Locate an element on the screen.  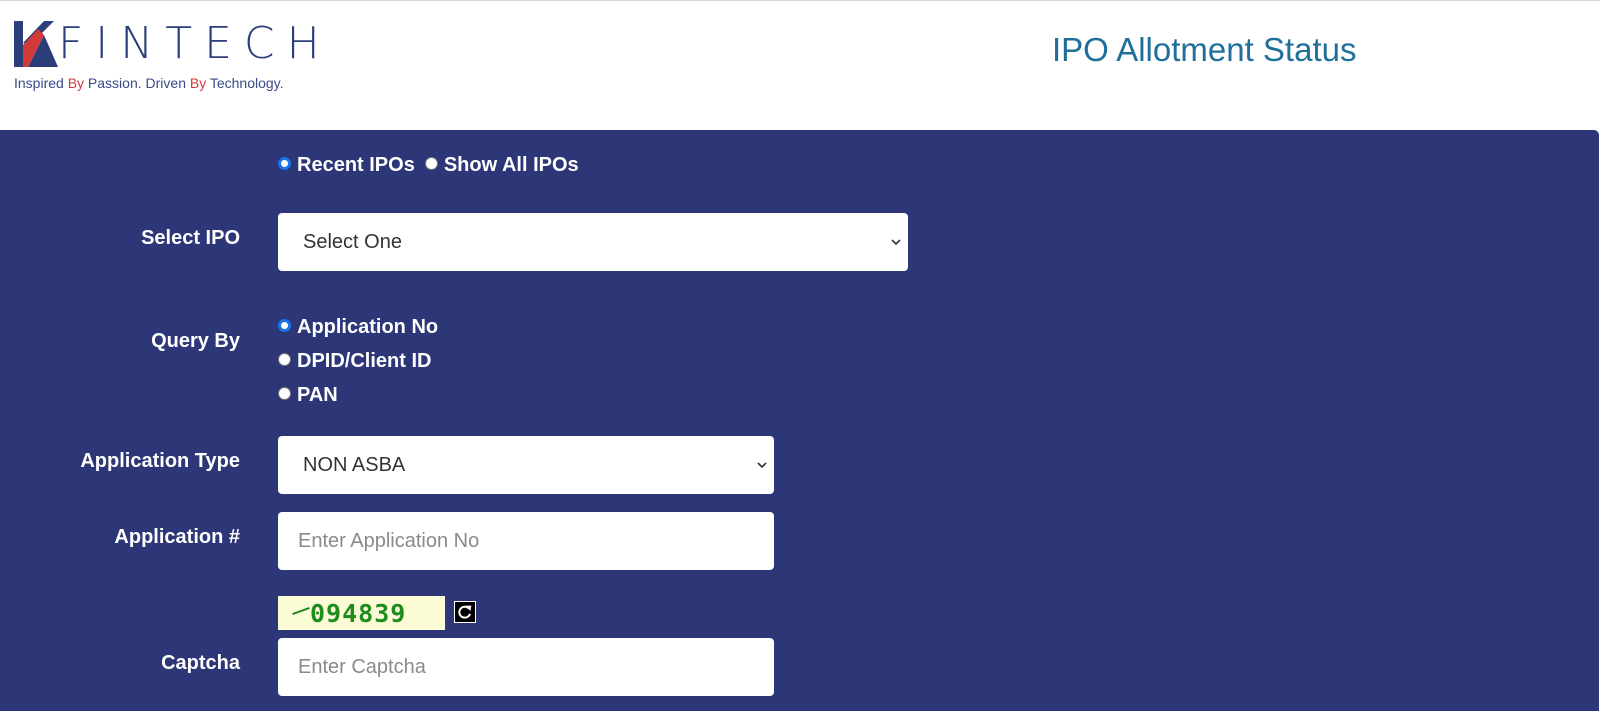
radio-application-no is located at coordinates (284, 325).